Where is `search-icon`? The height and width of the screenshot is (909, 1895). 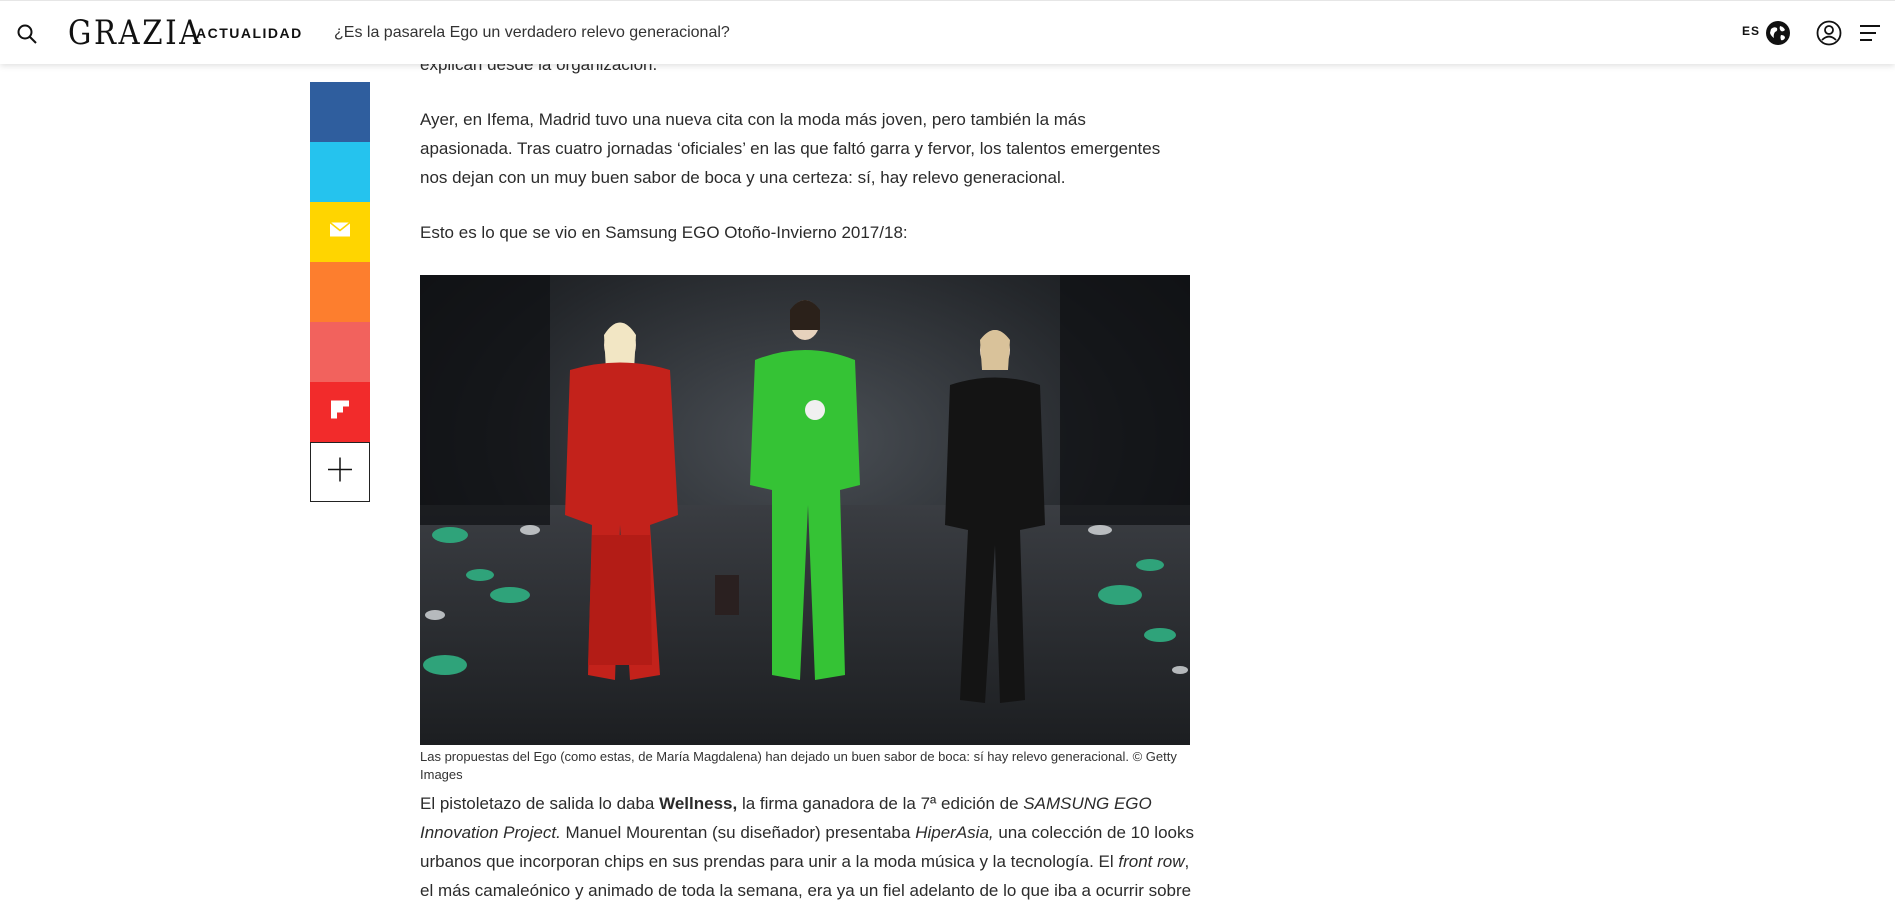 search-icon is located at coordinates (27, 34).